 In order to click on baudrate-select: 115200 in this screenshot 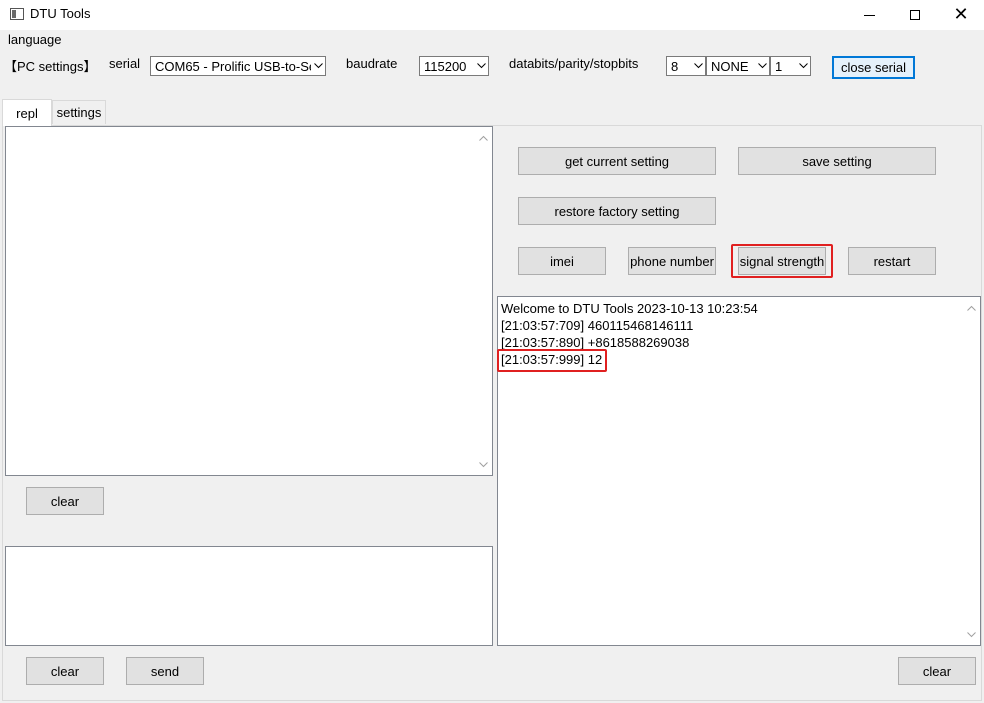, I will do `click(454, 66)`.